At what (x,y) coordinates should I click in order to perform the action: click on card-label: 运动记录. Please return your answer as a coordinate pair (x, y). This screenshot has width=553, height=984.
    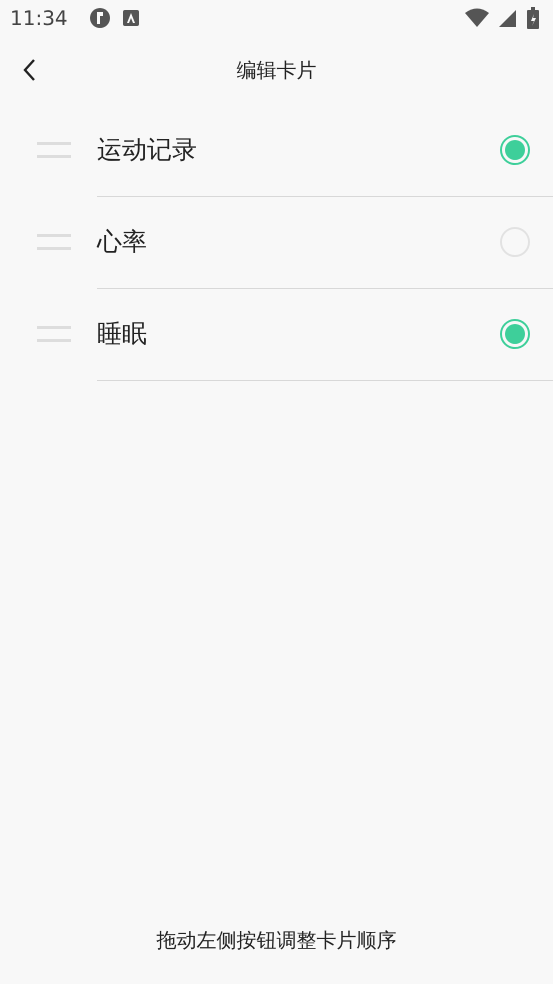
    Looking at the image, I should click on (147, 150).